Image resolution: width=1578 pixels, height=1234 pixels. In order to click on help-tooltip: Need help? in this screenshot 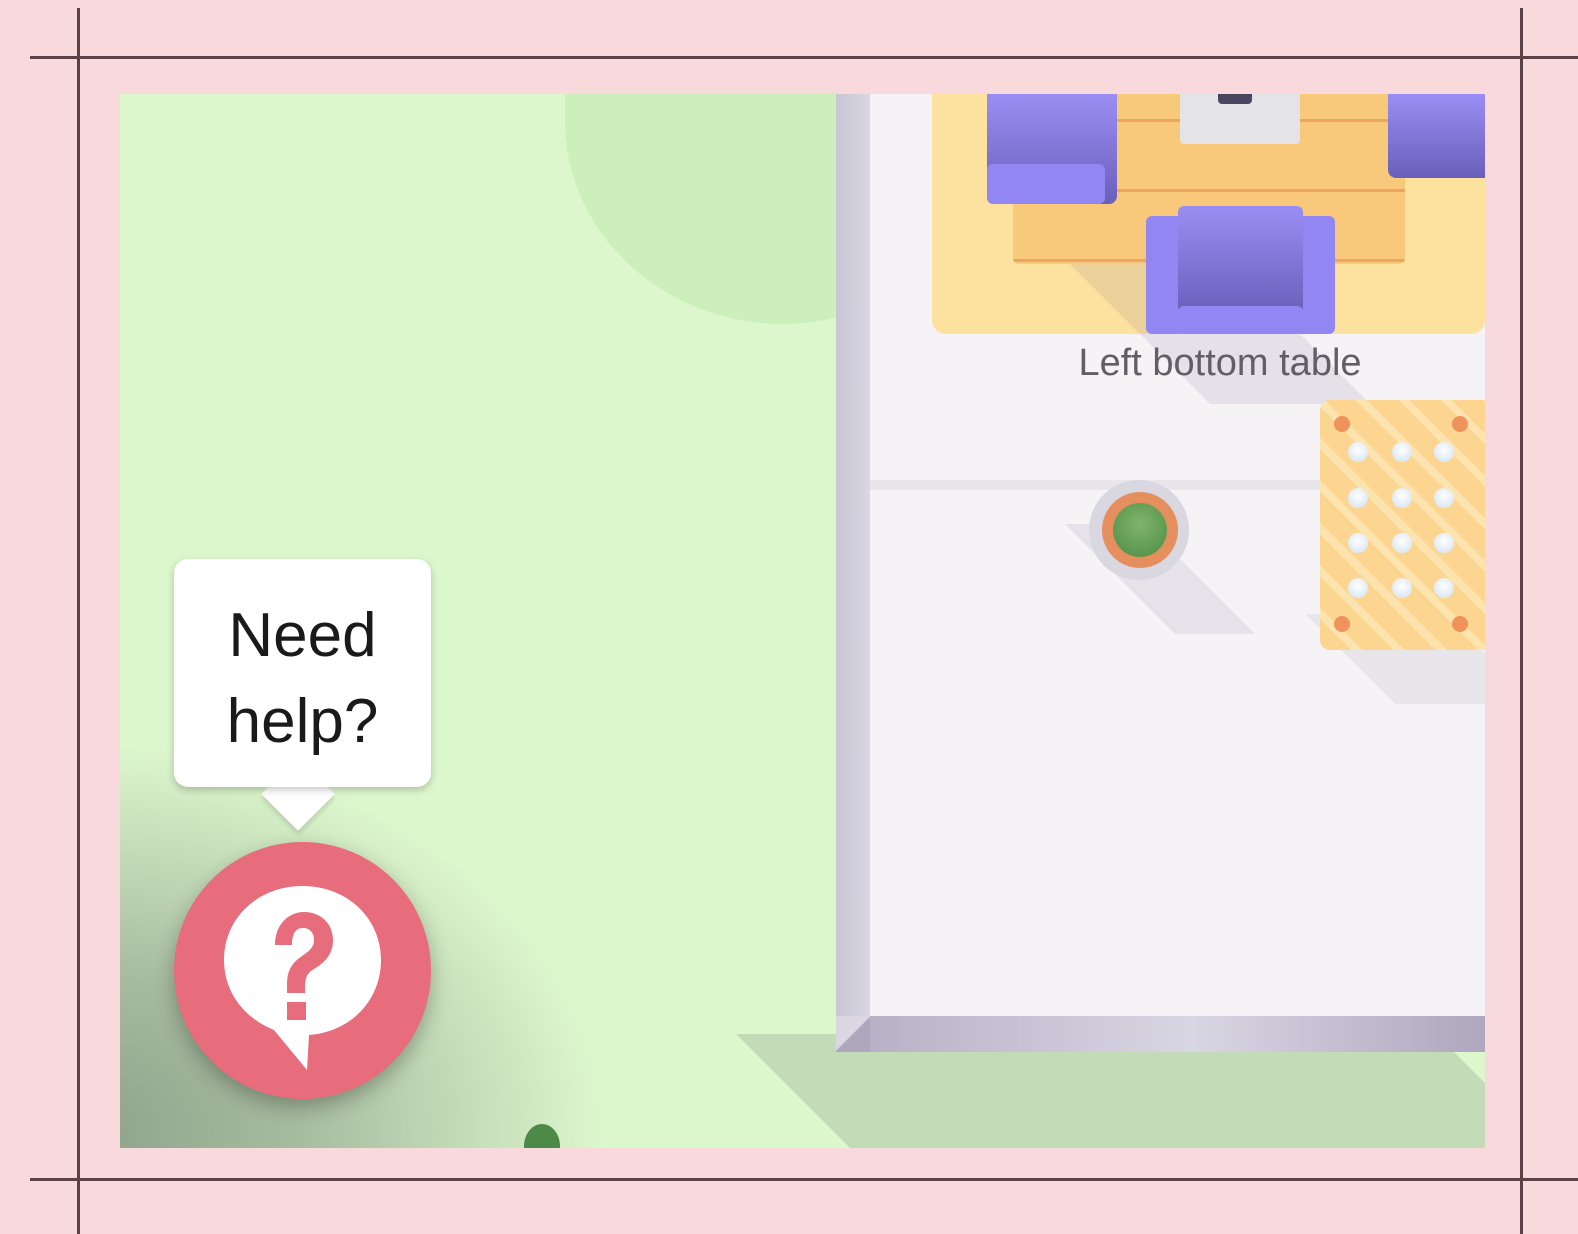, I will do `click(302, 673)`.